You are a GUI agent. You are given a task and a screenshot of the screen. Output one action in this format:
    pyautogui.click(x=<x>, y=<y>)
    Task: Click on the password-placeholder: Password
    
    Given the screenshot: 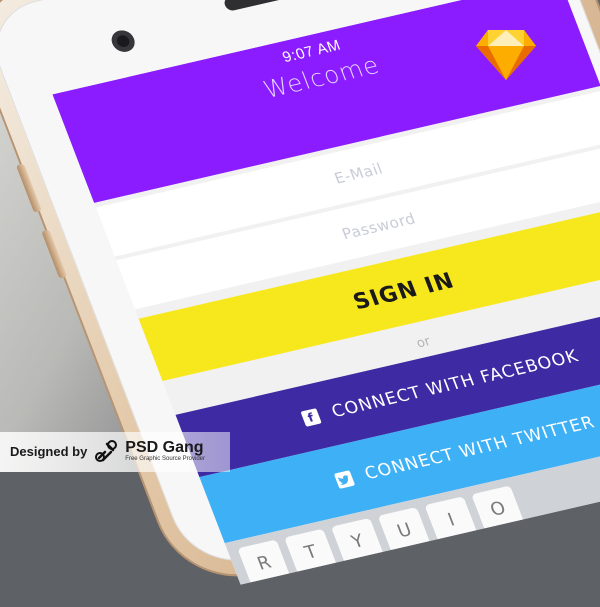 What is the action you would take?
    pyautogui.click(x=379, y=226)
    